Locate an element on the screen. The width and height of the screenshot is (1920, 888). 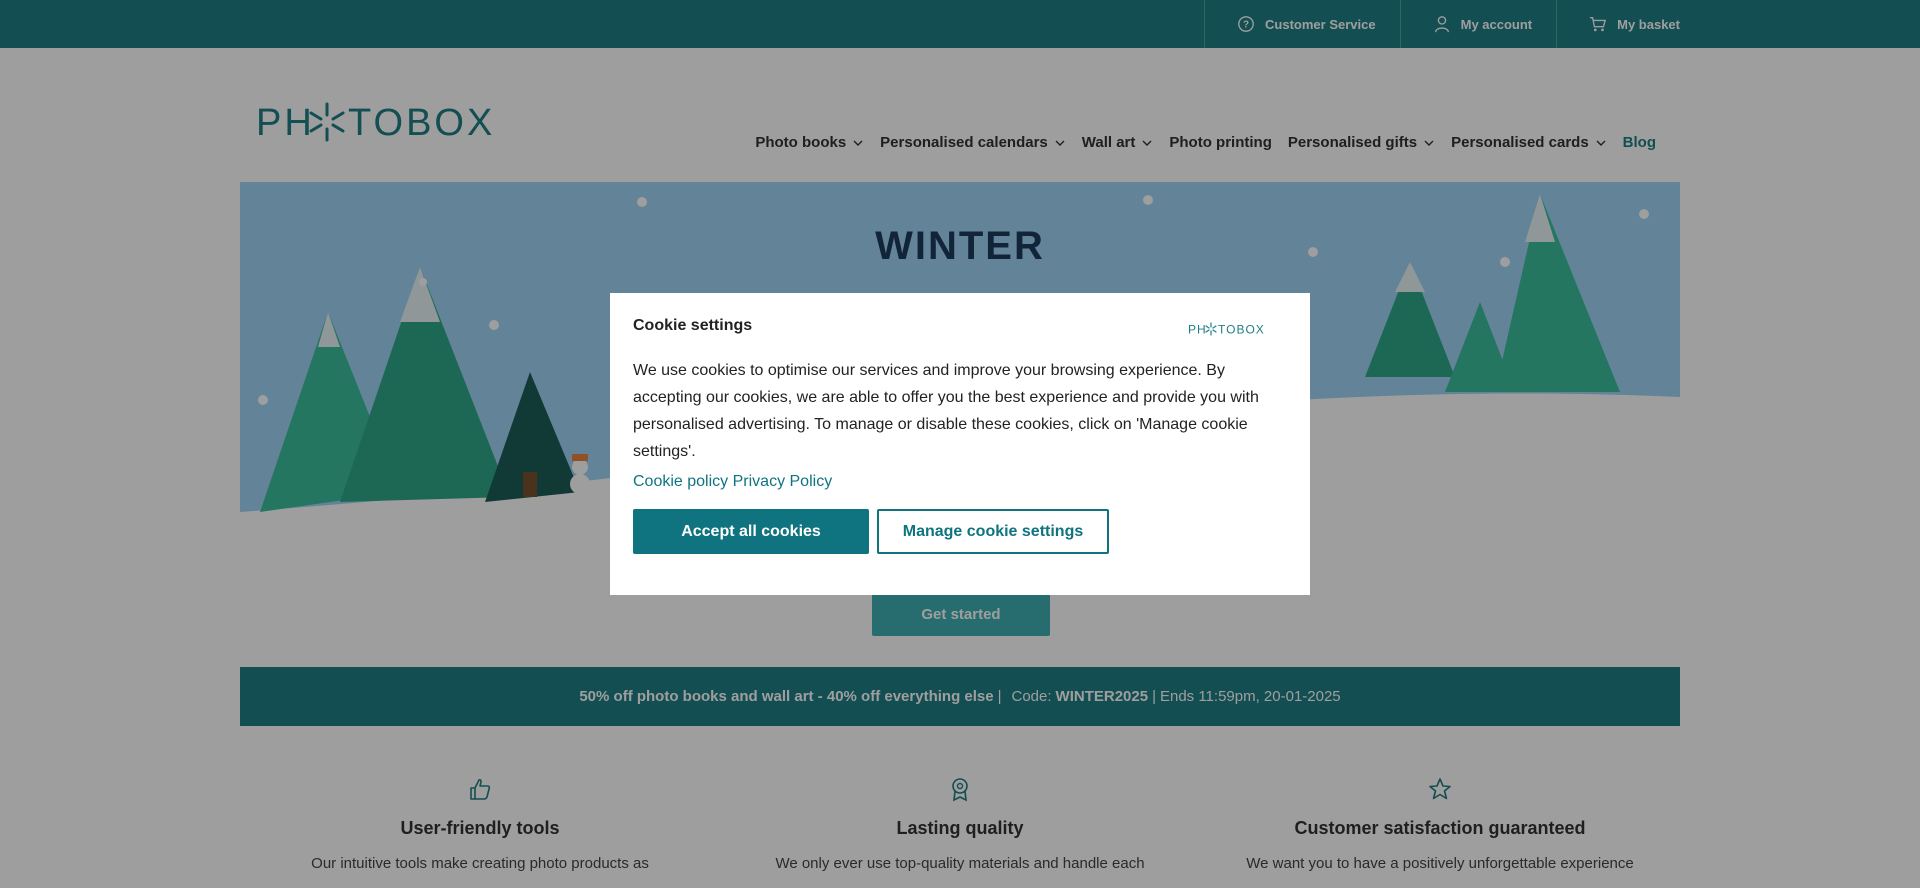
privacy-policy-link: Privacy Policy is located at coordinates (783, 481).